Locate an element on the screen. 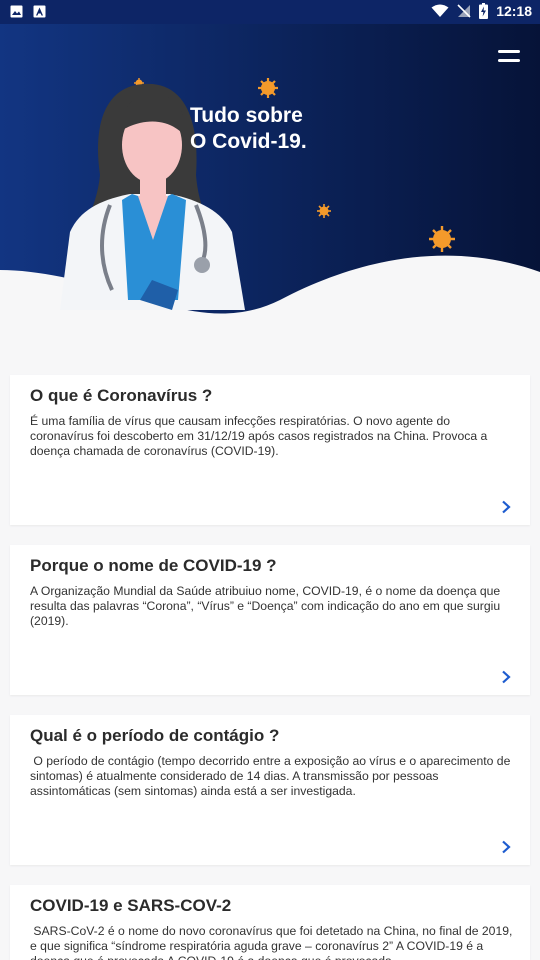 The width and height of the screenshot is (540, 960). title-line-1: Tudo sobre is located at coordinates (246, 115).